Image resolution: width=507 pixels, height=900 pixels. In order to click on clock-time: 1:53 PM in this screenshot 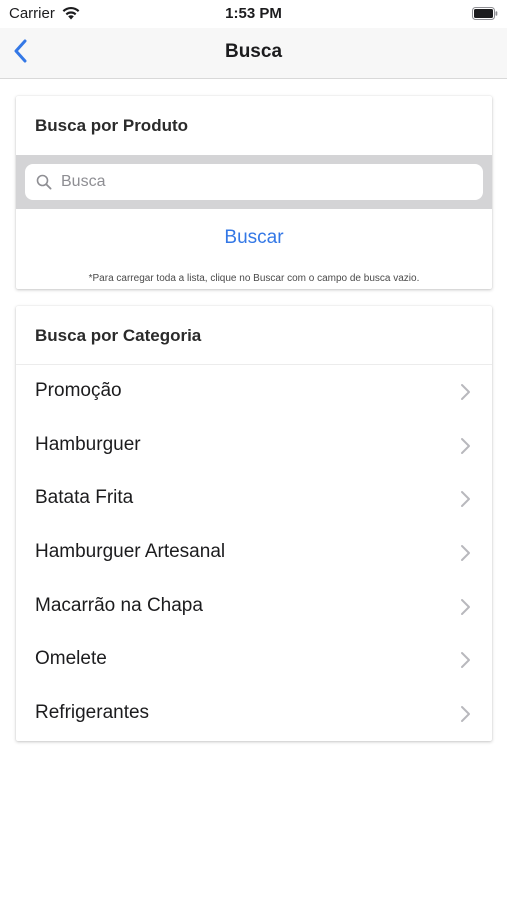, I will do `click(253, 13)`.